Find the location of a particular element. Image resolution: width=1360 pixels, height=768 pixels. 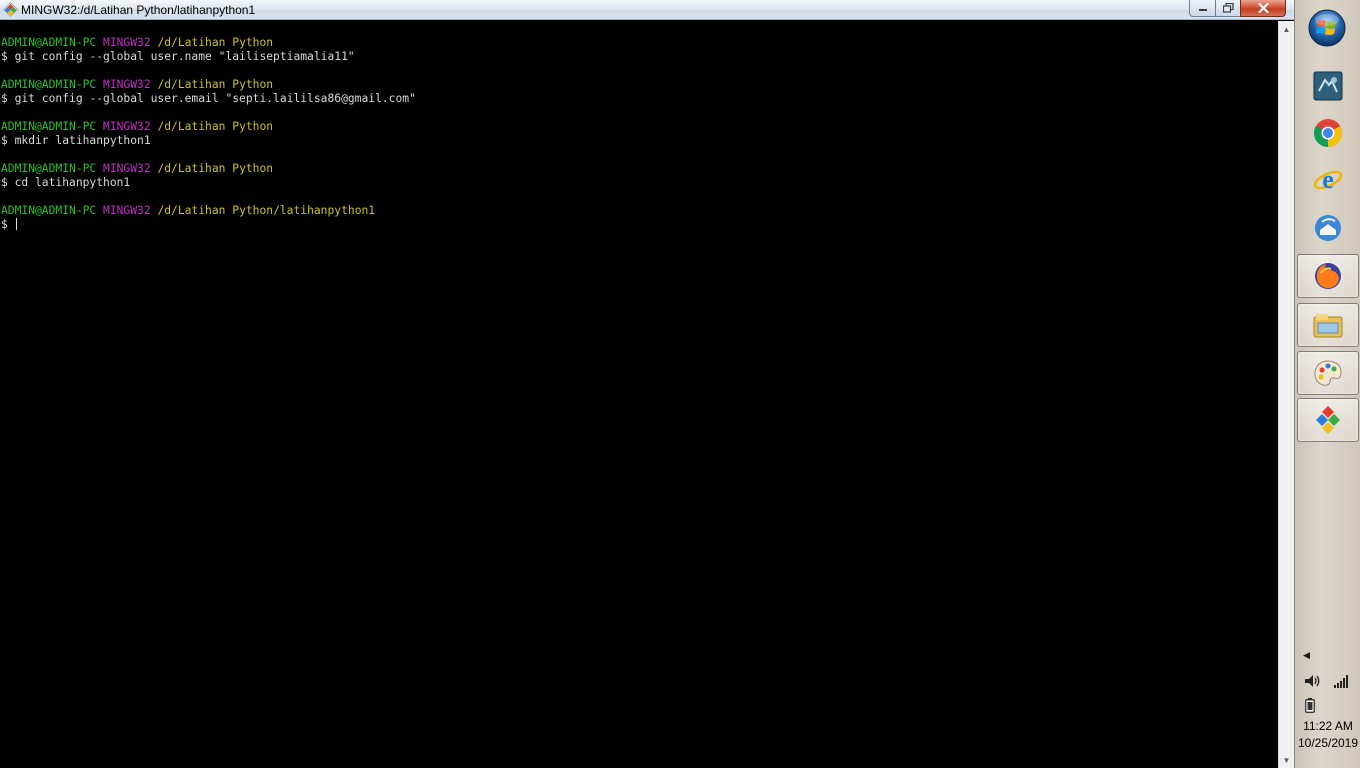

taskbar-git-bash is located at coordinates (1328, 86).